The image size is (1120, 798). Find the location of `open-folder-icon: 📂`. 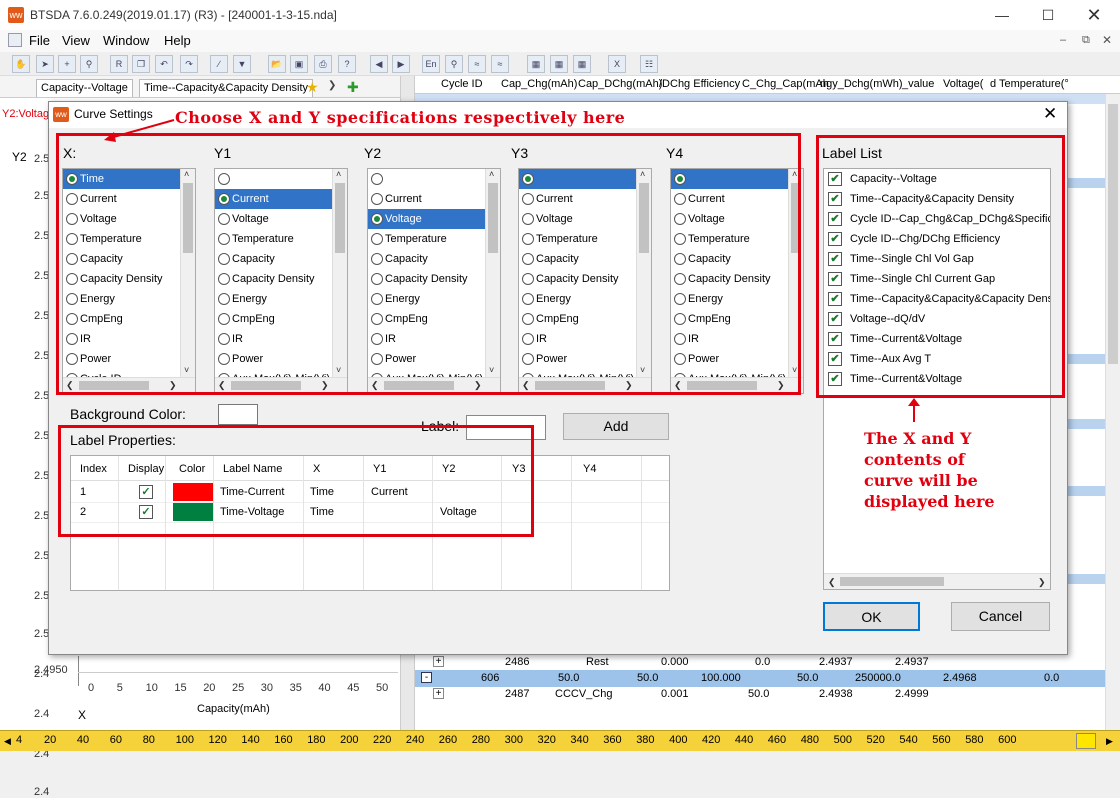

open-folder-icon: 📂 is located at coordinates (277, 64).